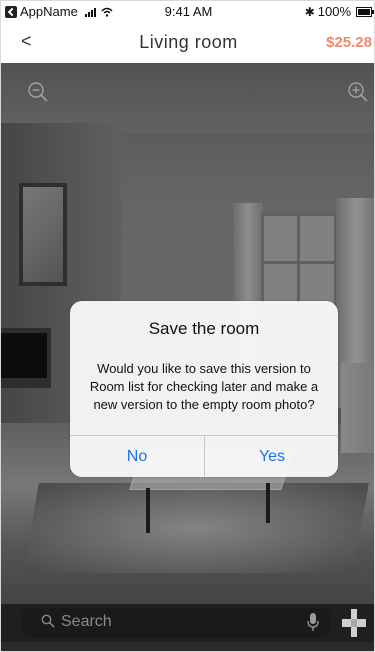  I want to click on search-icon, so click(48, 621).